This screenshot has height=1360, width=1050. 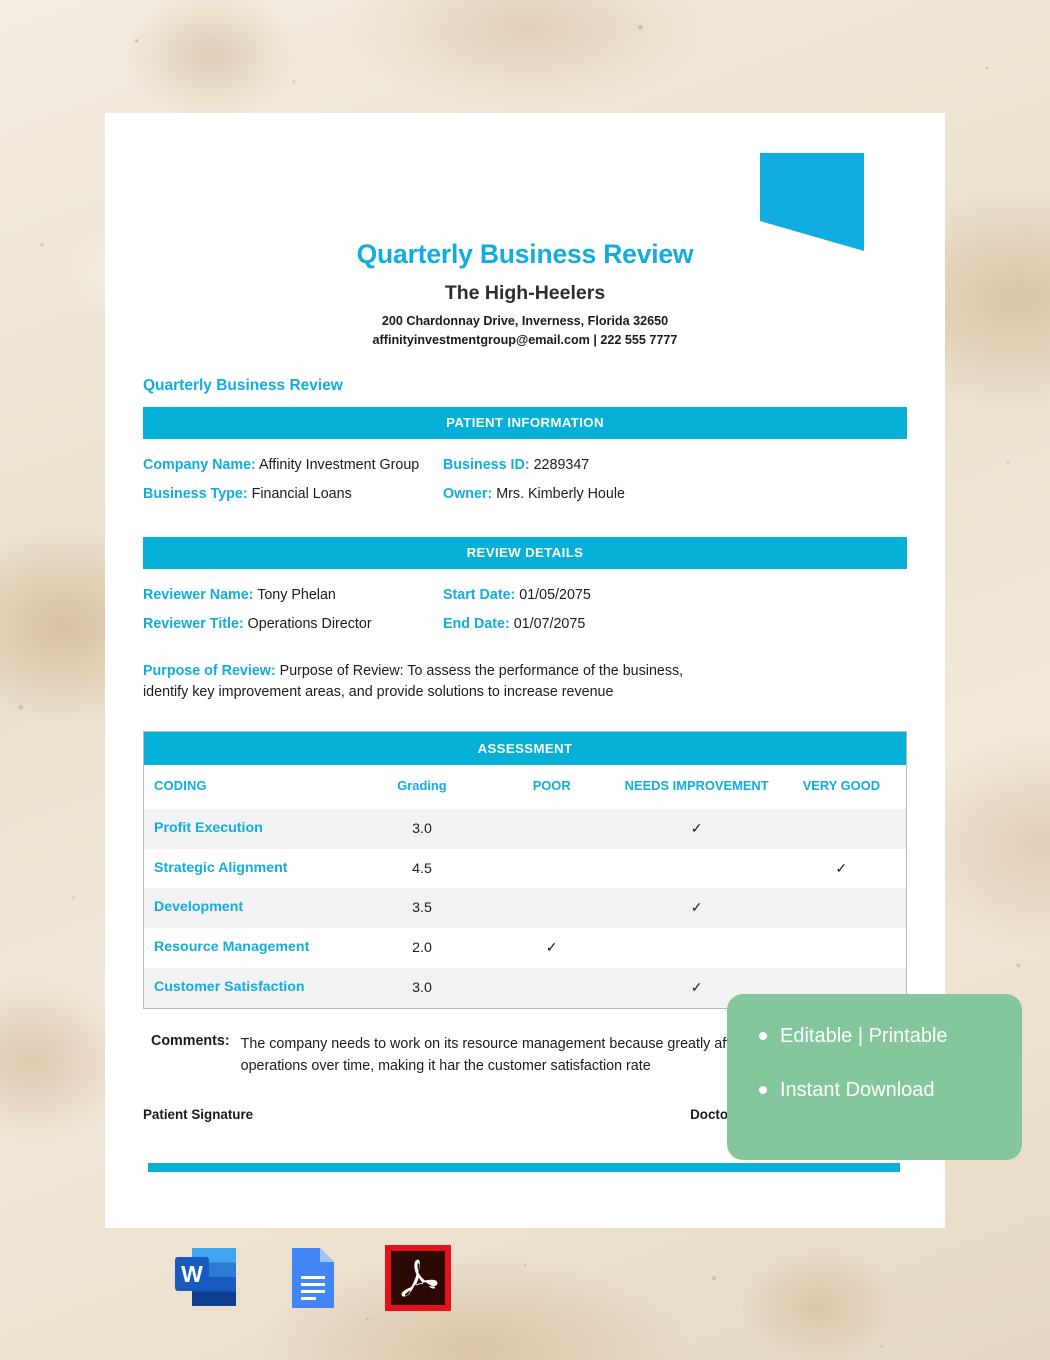 What do you see at coordinates (675, 595) in the screenshot?
I see `field-start-date: Start Date: 01/05/2075` at bounding box center [675, 595].